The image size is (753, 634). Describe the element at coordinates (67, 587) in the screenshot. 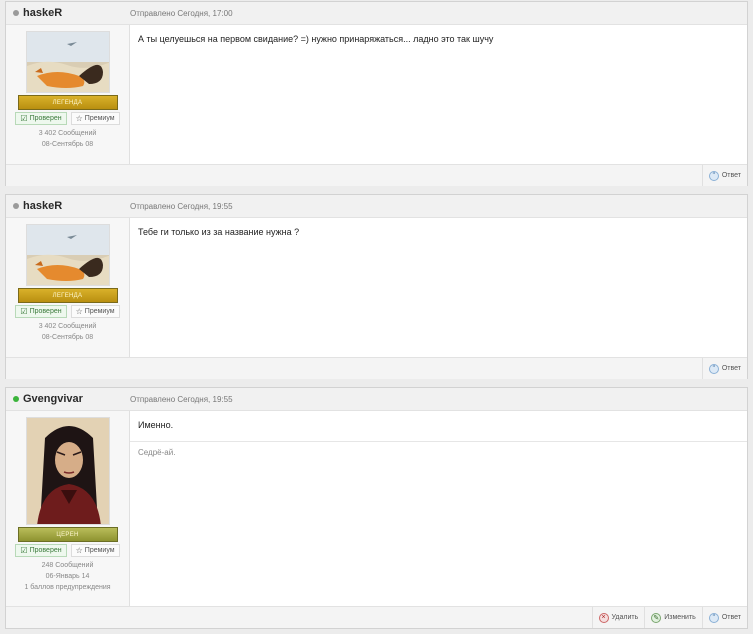

I see `warning-points: 1 баллов предупреждения` at that location.